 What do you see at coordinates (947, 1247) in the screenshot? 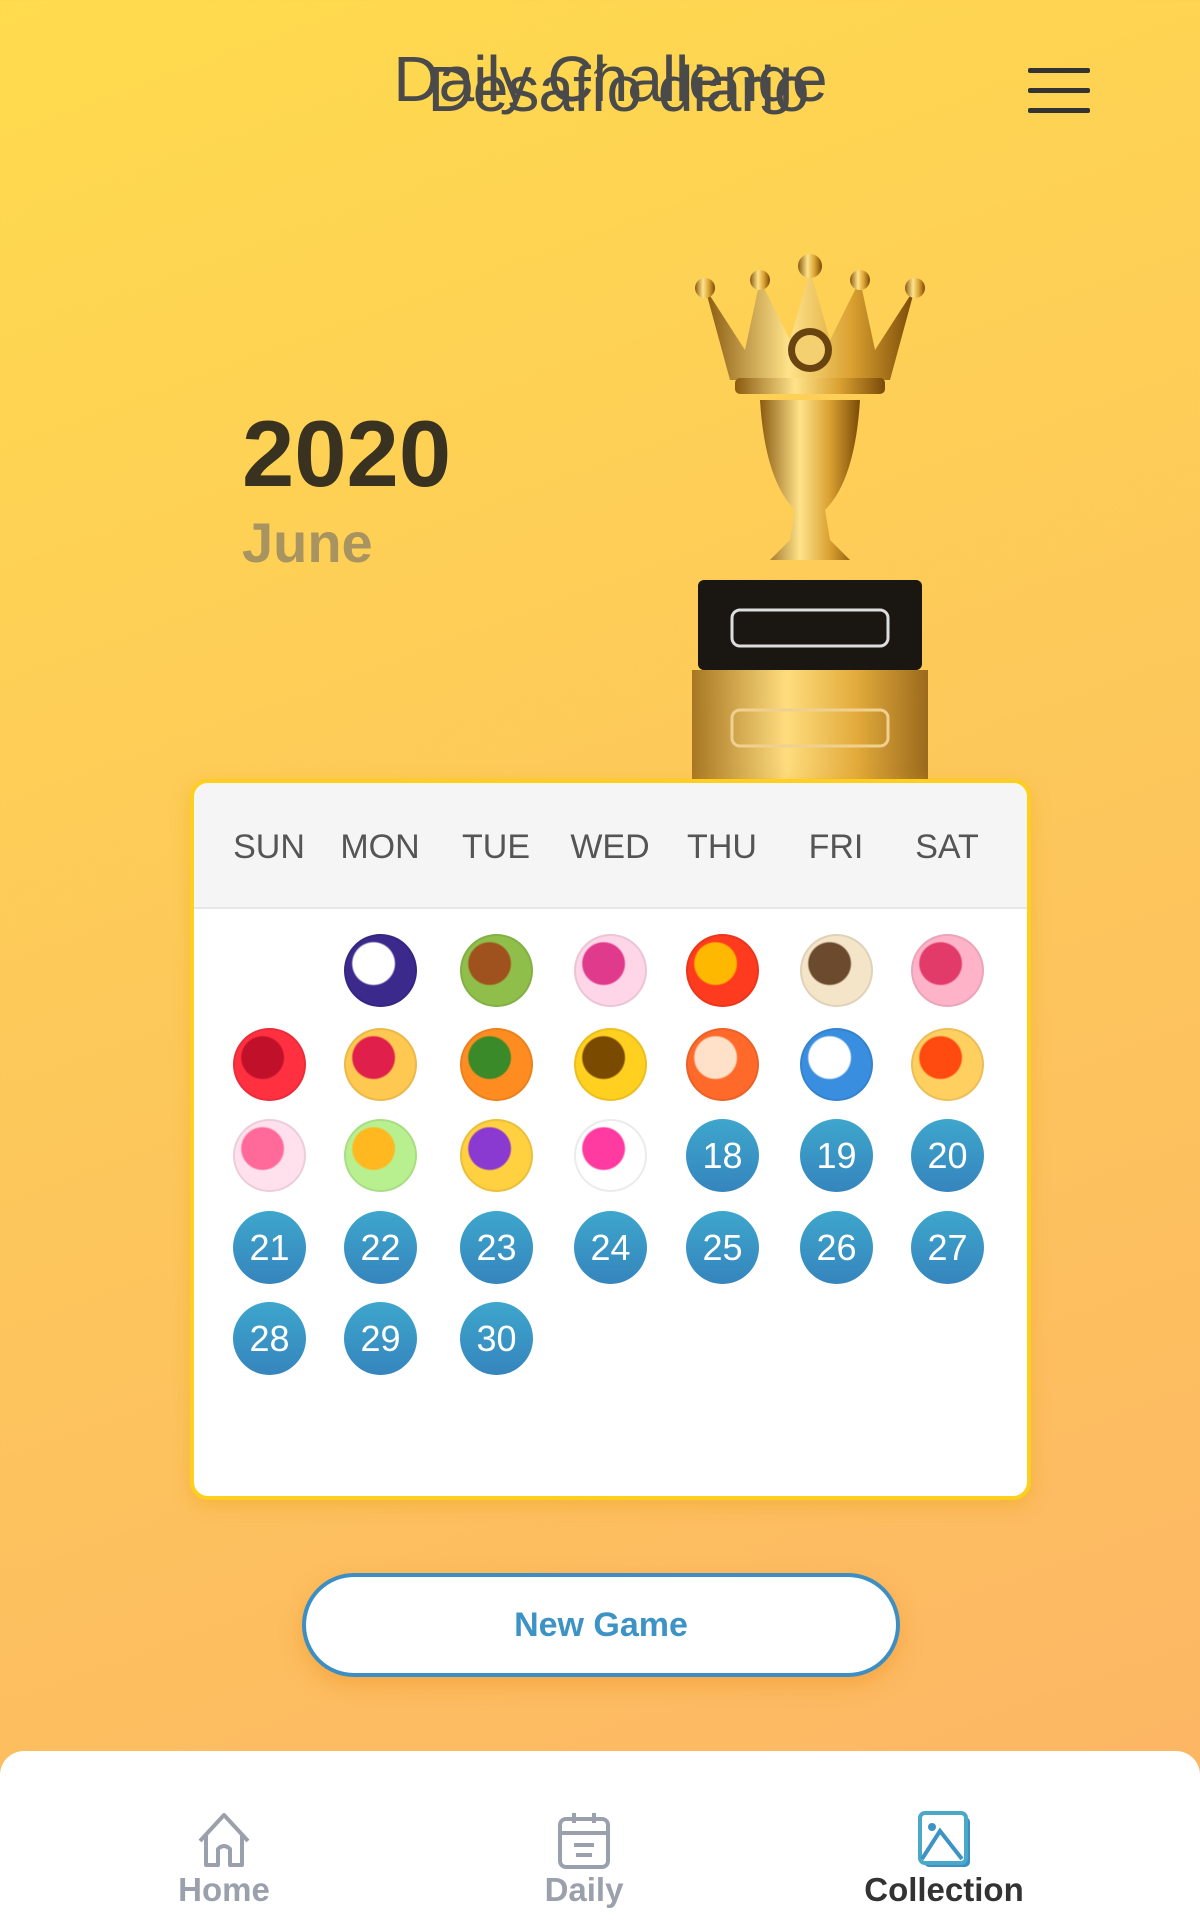
I see `calendar-day: 27` at bounding box center [947, 1247].